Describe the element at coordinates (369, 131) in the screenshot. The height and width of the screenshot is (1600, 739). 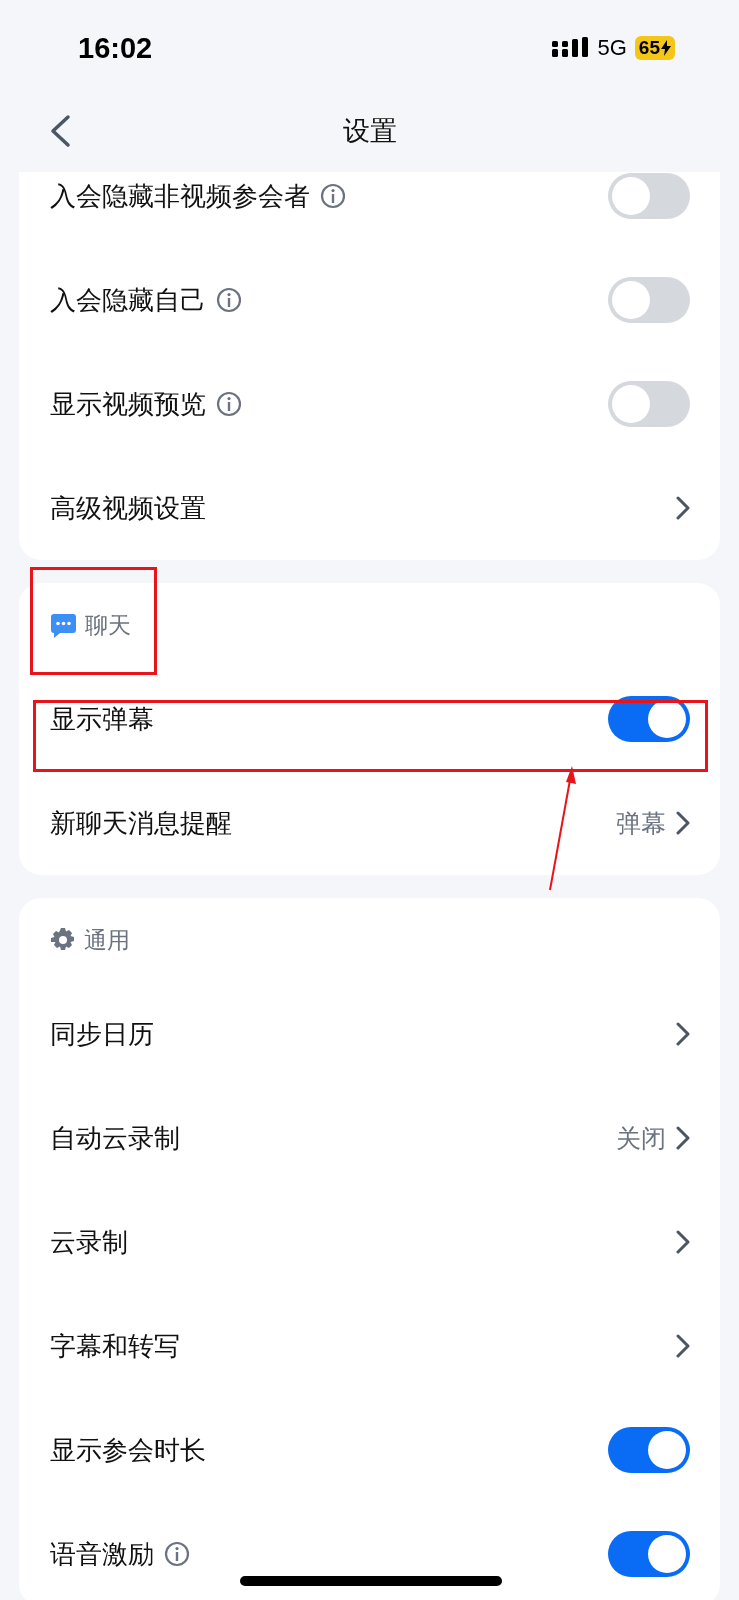
I see `page-title: 设置` at that location.